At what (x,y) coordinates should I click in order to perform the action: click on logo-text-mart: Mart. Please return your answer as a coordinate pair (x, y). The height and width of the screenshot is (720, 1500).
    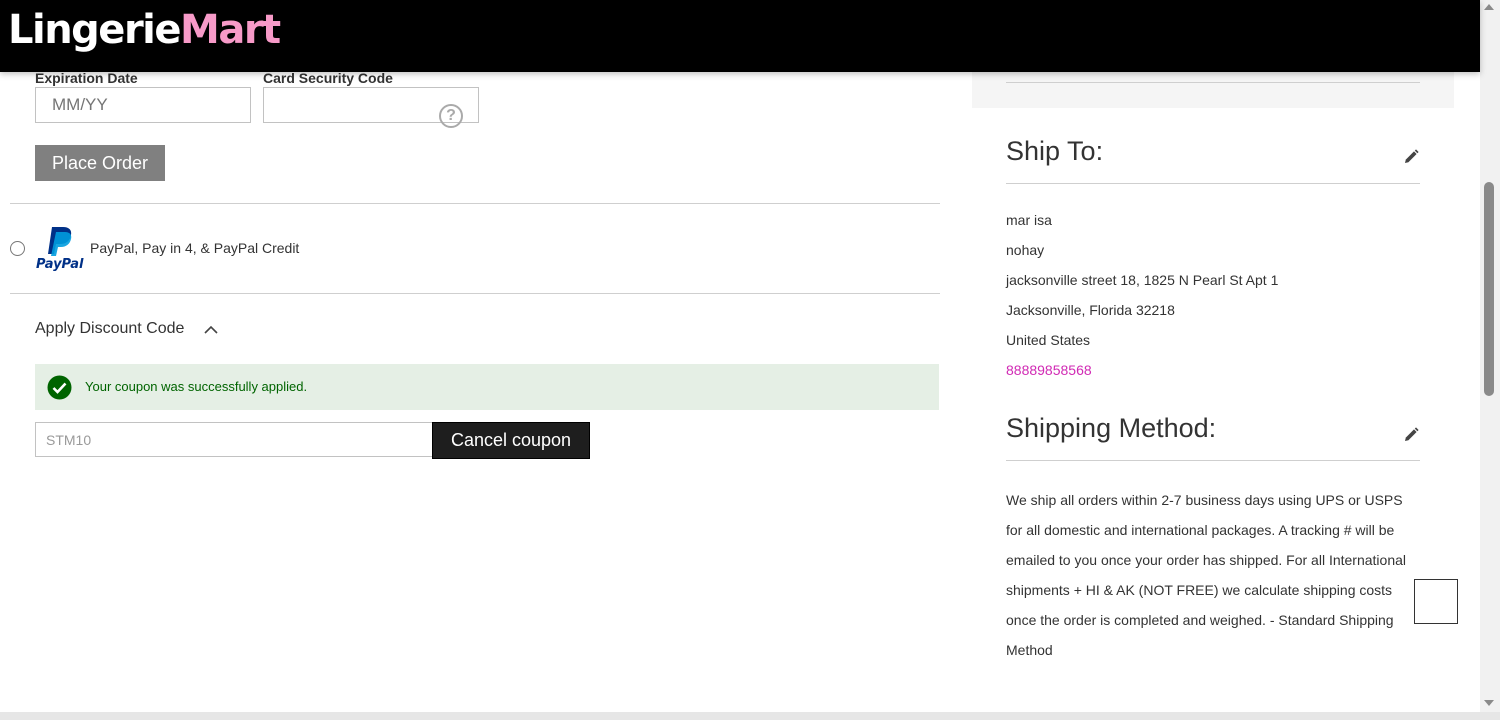
    Looking at the image, I should click on (230, 30).